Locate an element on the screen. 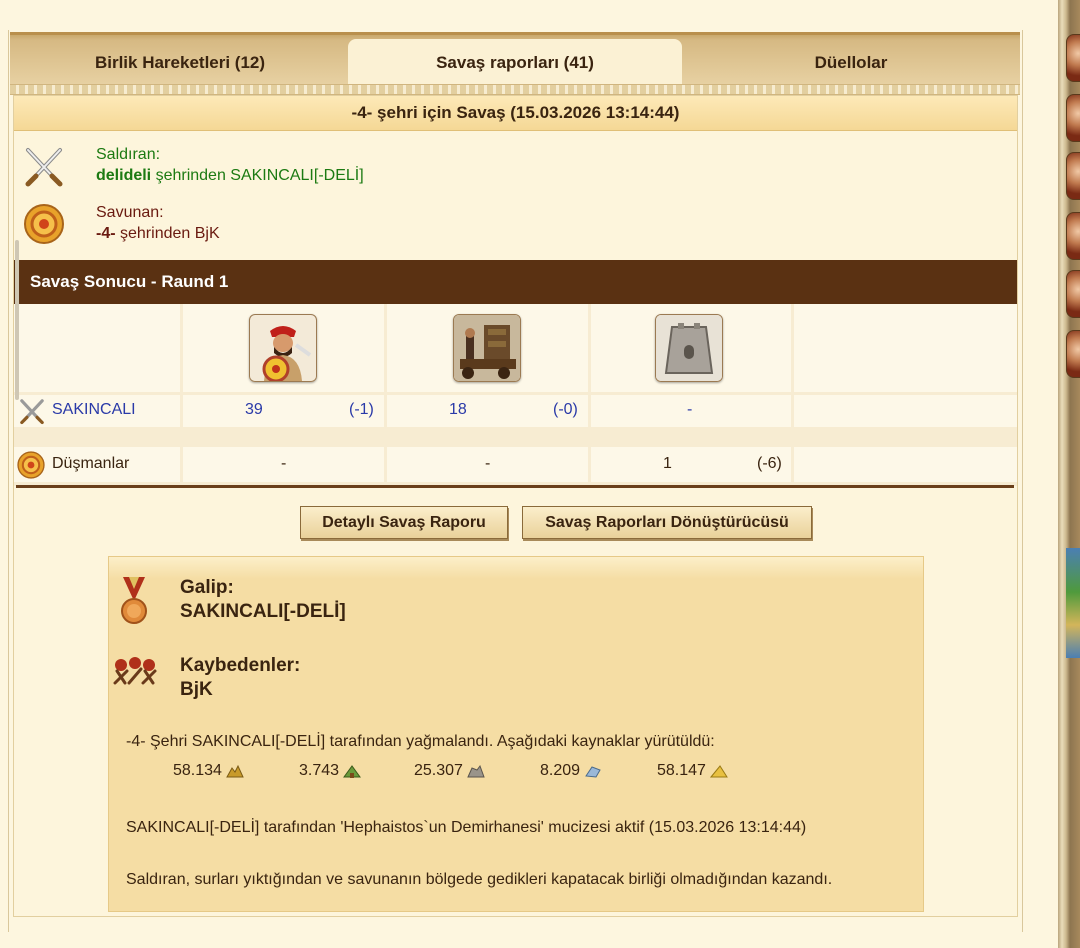 This screenshot has height=948, width=1080. attacker-source: delideli şehrinden SAKINCALI[-DELİ] is located at coordinates (230, 176).